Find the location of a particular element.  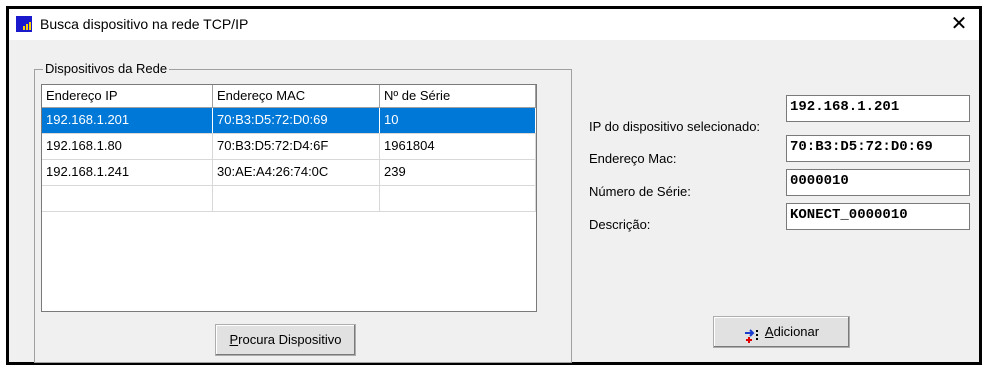

cell-mac: 70:B3:D5:72:D4:6F is located at coordinates (296, 146).